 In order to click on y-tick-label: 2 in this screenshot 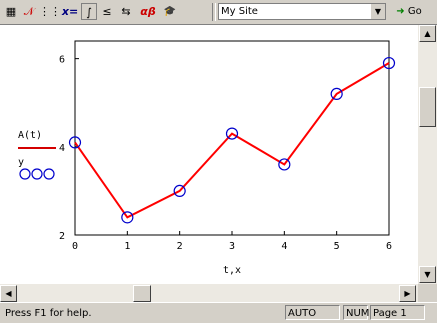, I will do `click(62, 236)`.